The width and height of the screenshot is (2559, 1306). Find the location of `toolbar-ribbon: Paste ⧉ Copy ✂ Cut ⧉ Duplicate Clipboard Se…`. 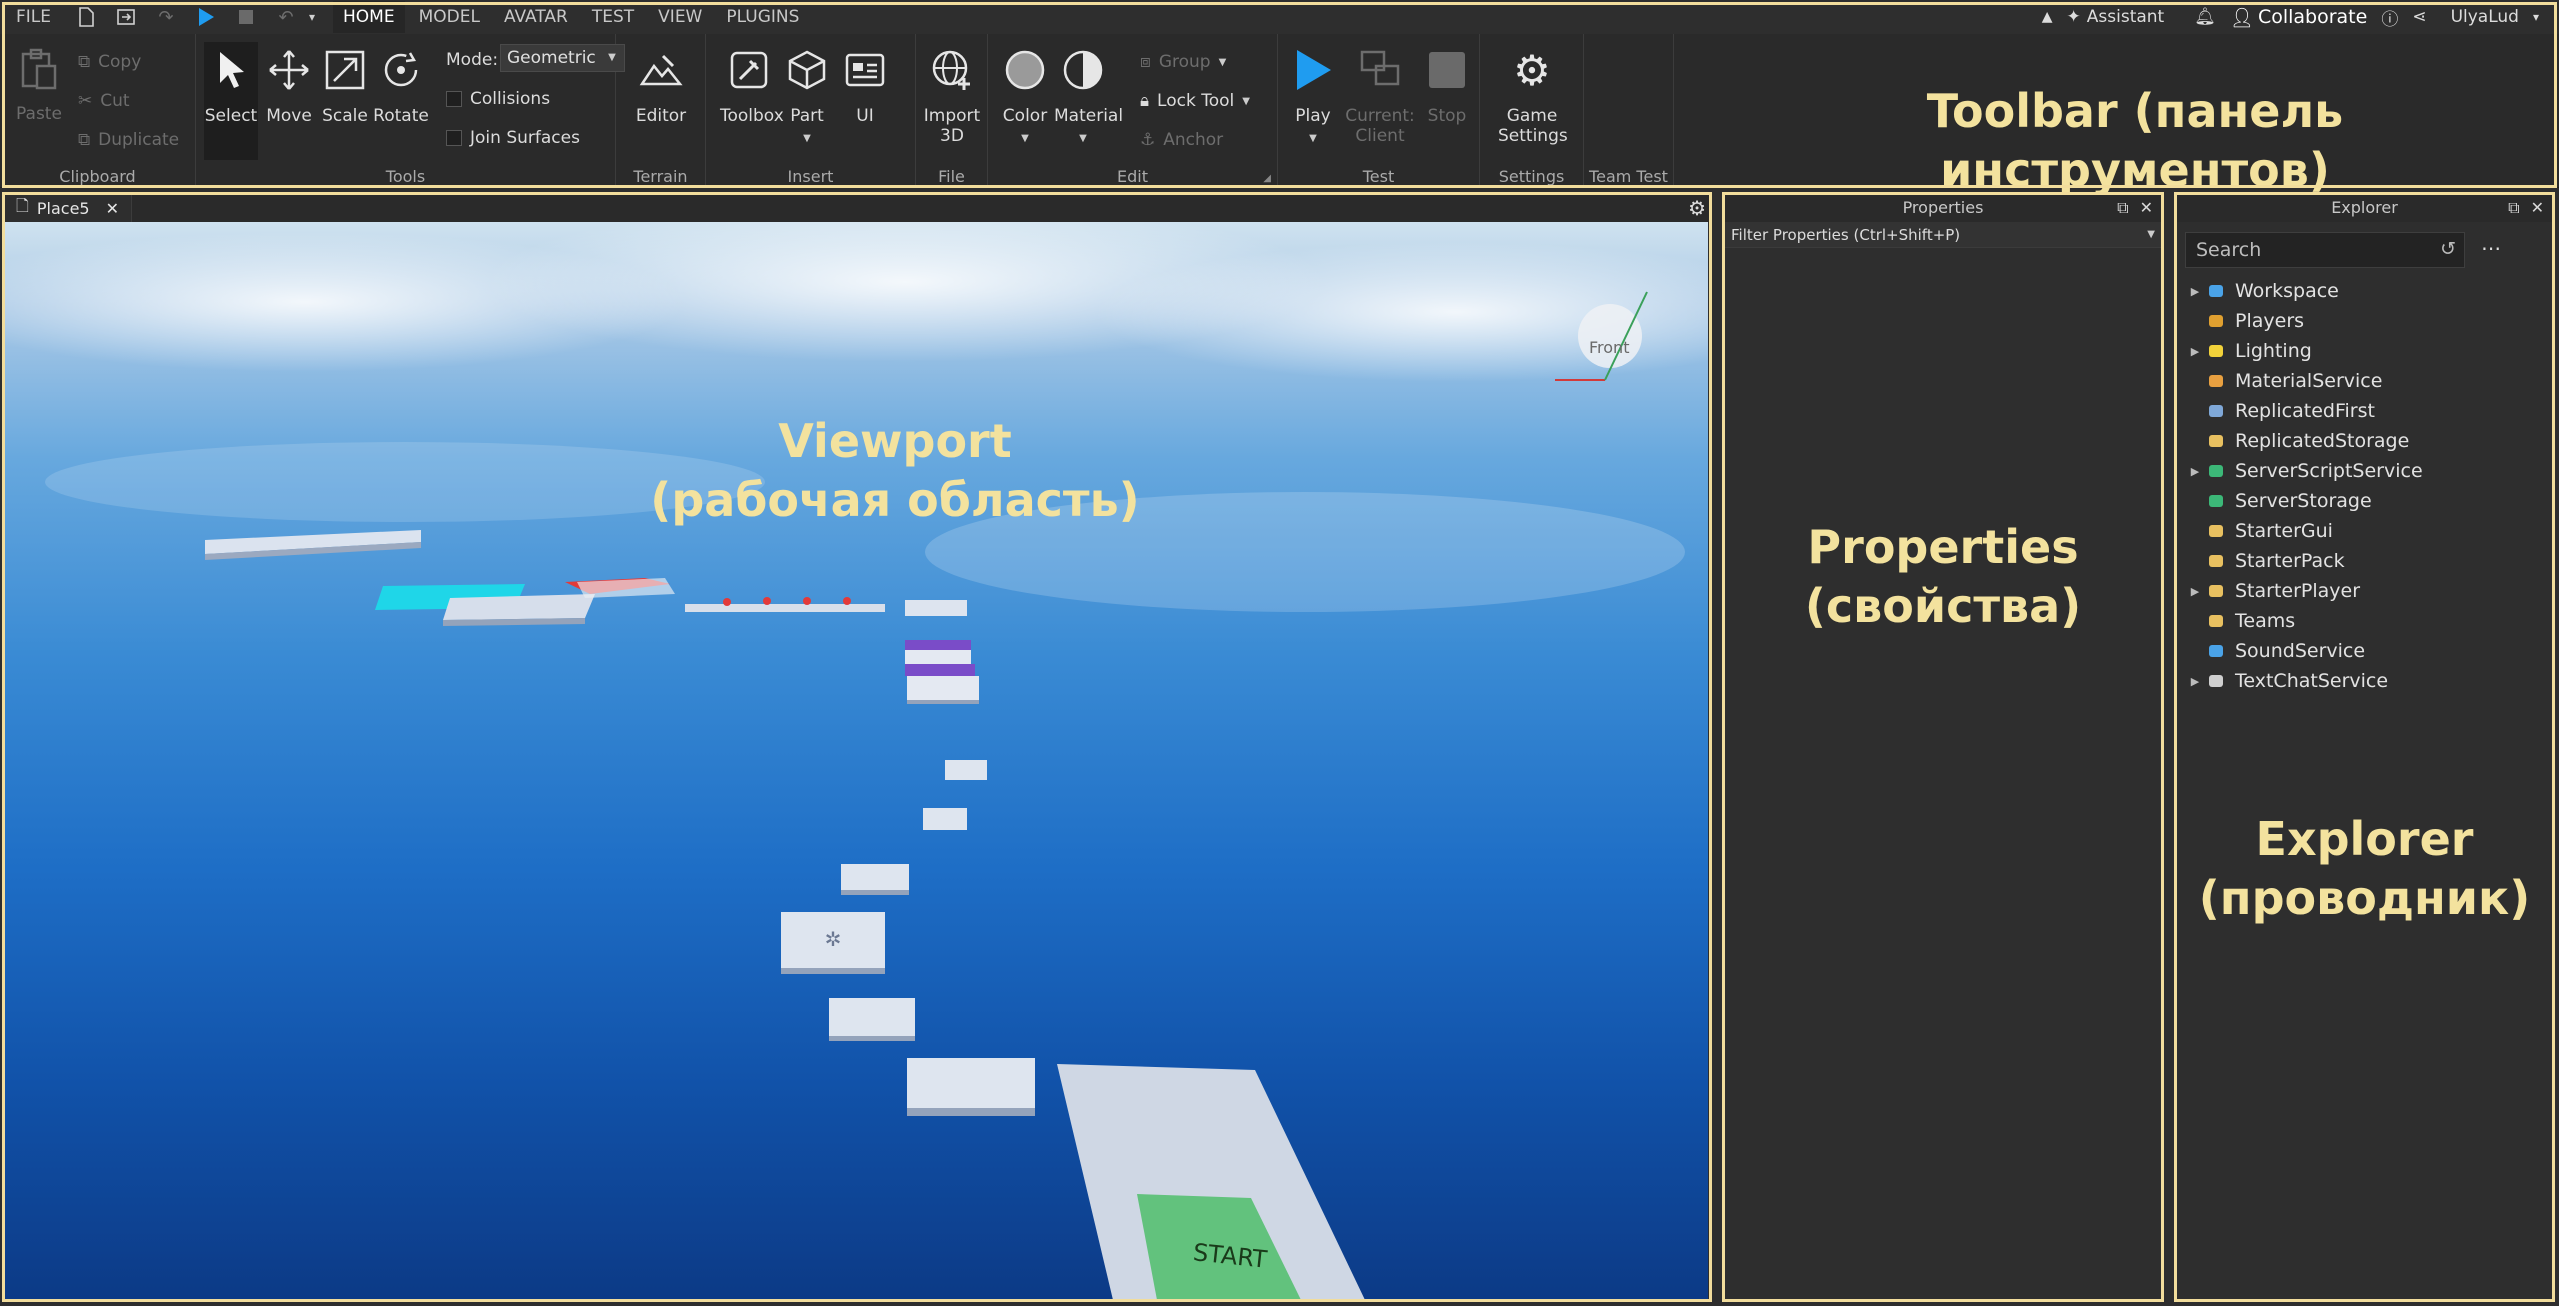

toolbar-ribbon: Paste ⧉ Copy ✂ Cut ⧉ Duplicate Clipboard Se… is located at coordinates (1279, 115).